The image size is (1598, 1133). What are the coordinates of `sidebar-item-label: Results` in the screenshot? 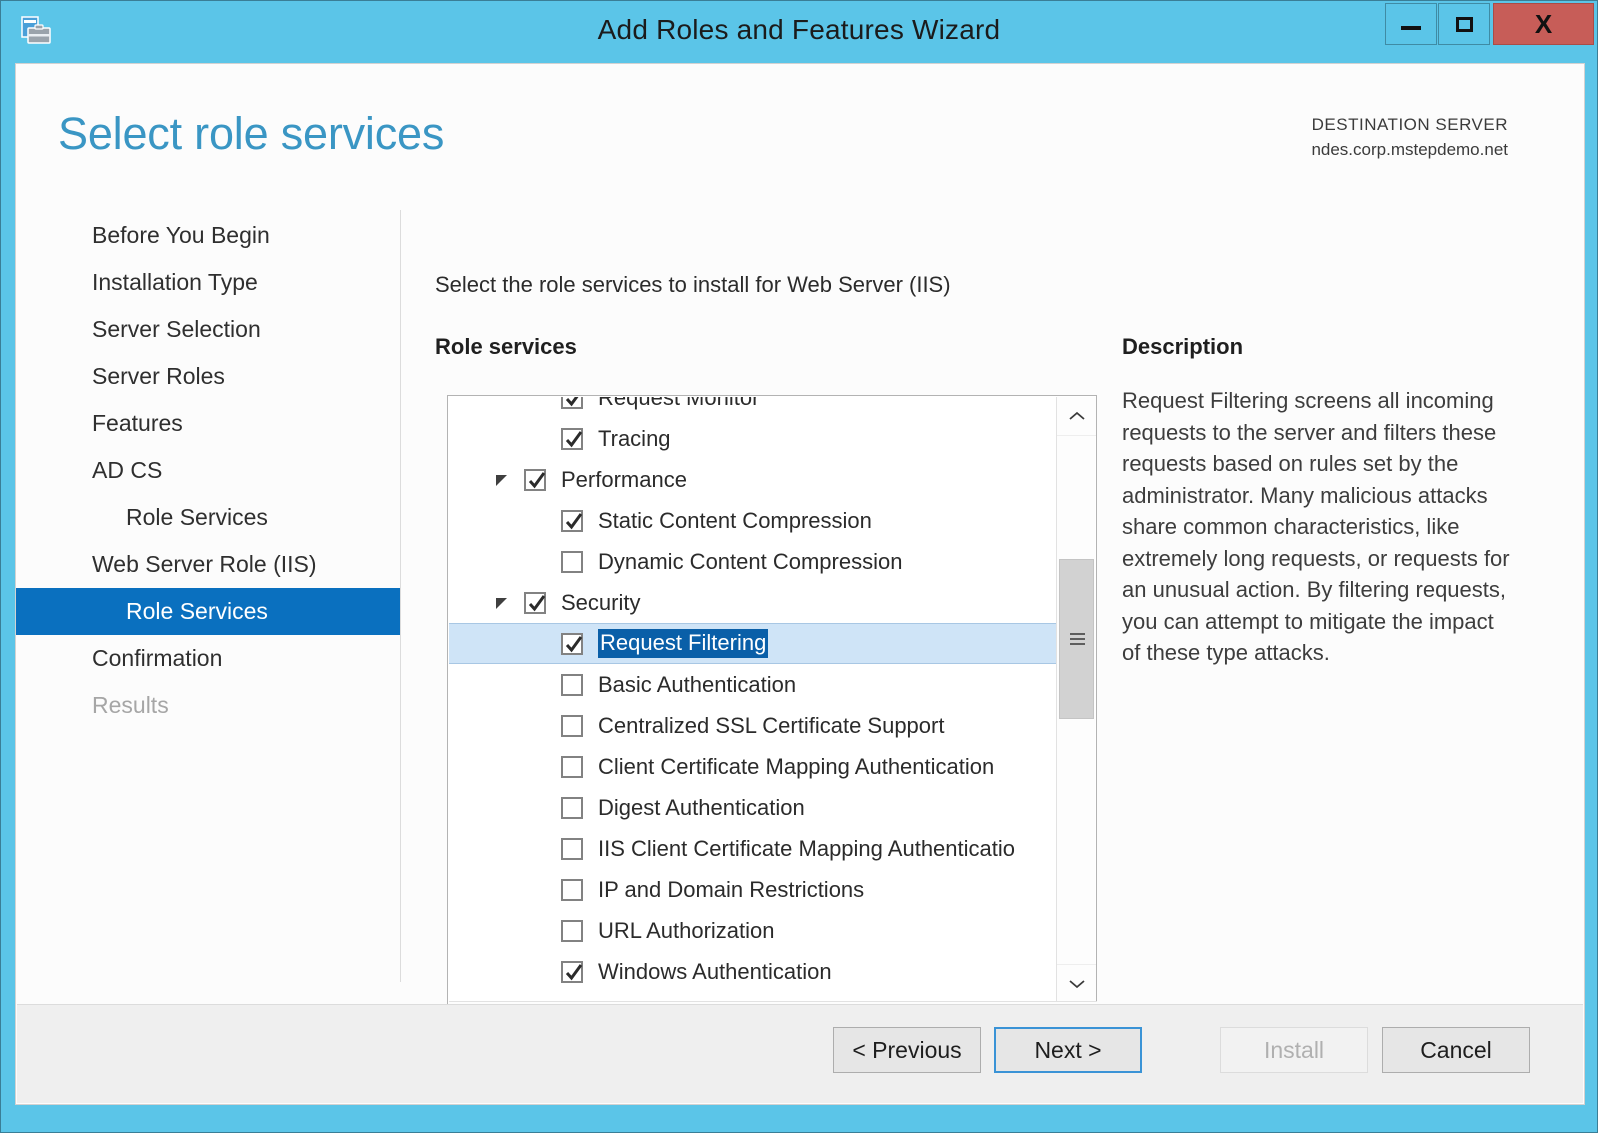 It's located at (130, 705).